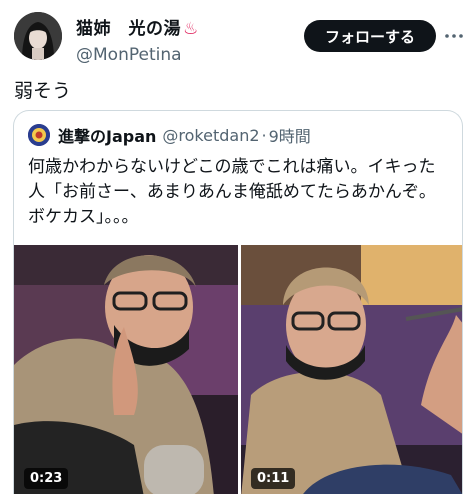  What do you see at coordinates (46, 478) in the screenshot?
I see `video-duration-badge: 0:23` at bounding box center [46, 478].